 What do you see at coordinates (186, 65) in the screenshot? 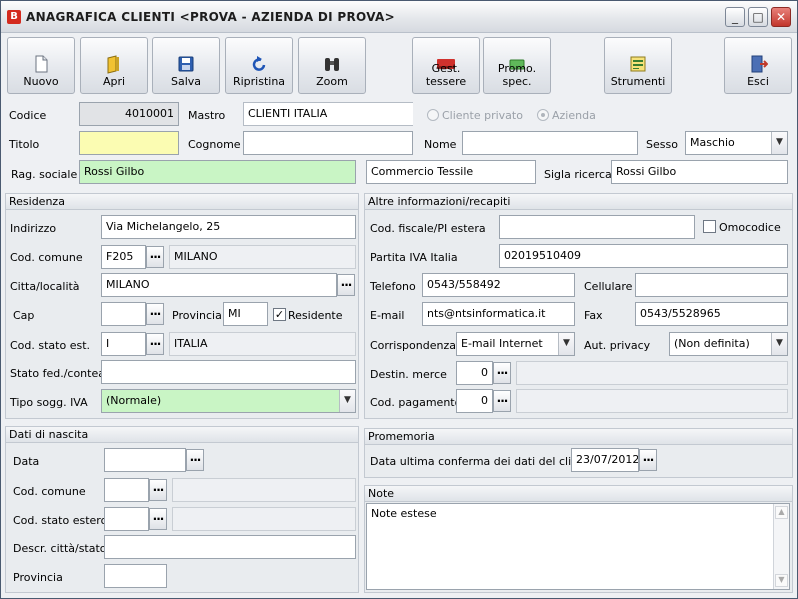
I see `salva-button: Salva` at bounding box center [186, 65].